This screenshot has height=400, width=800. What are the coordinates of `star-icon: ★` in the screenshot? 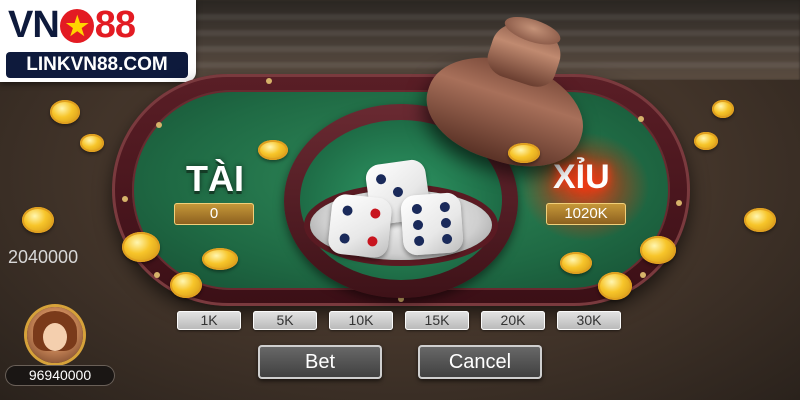 It's located at (76, 25).